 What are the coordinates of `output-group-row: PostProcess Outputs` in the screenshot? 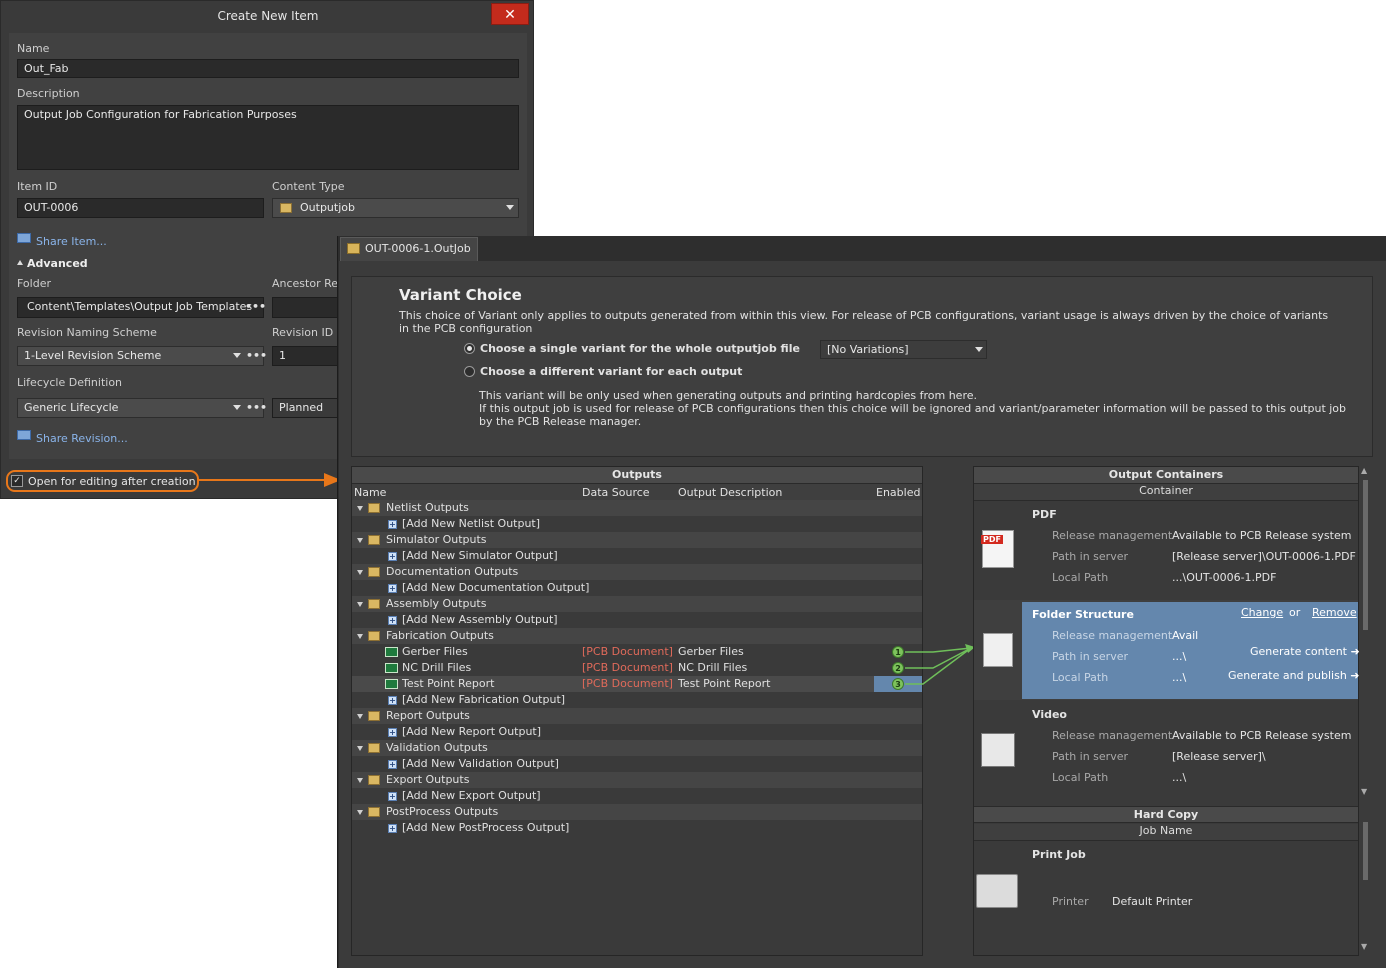 It's located at (637, 812).